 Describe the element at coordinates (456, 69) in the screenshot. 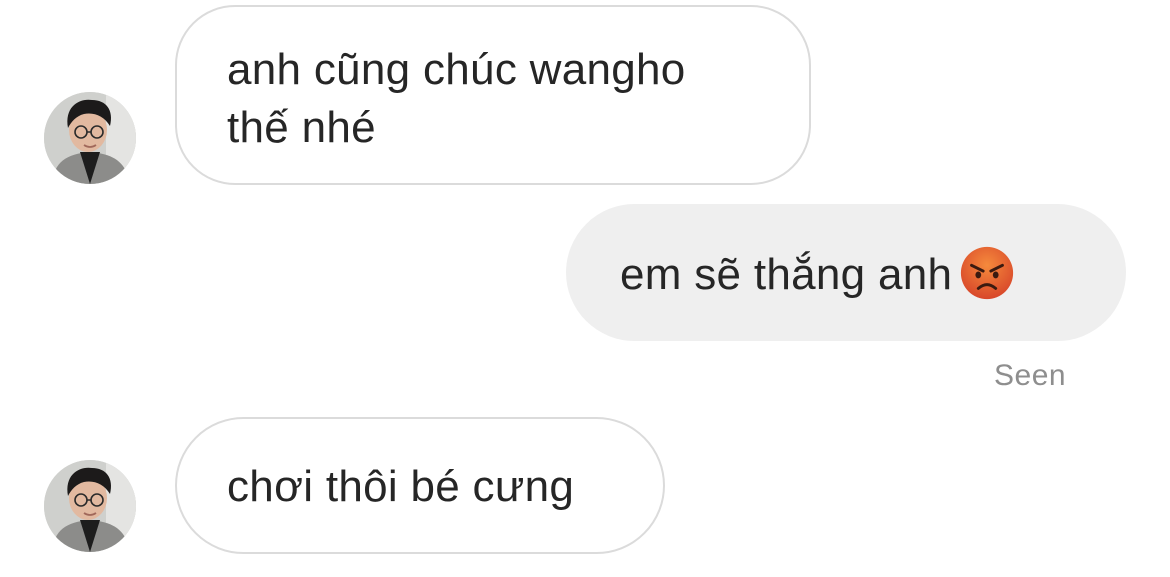

I see `message-text-line: anh cũng chúc wangho` at that location.